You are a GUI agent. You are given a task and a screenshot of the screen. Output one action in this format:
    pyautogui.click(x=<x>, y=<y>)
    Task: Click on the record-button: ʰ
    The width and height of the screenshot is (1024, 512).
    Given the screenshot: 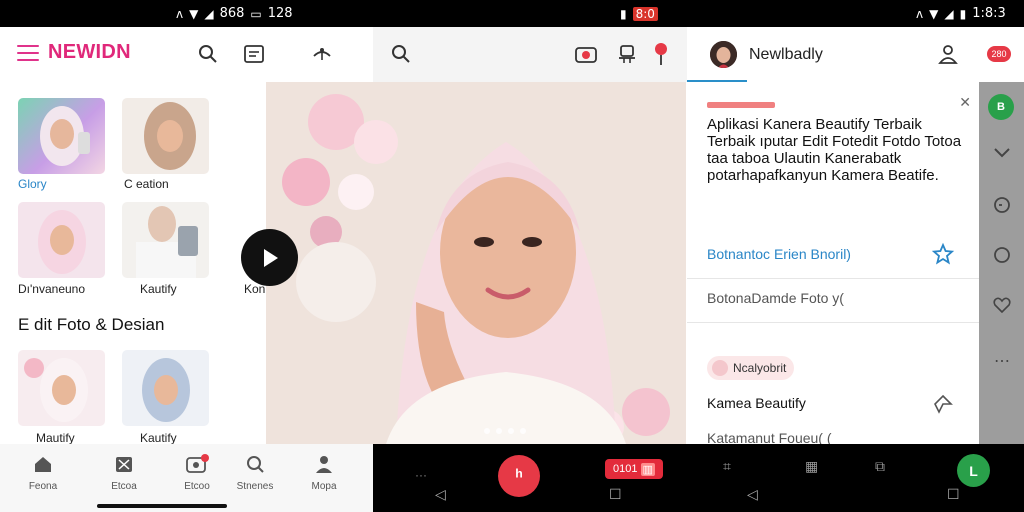 What is the action you would take?
    pyautogui.click(x=519, y=476)
    